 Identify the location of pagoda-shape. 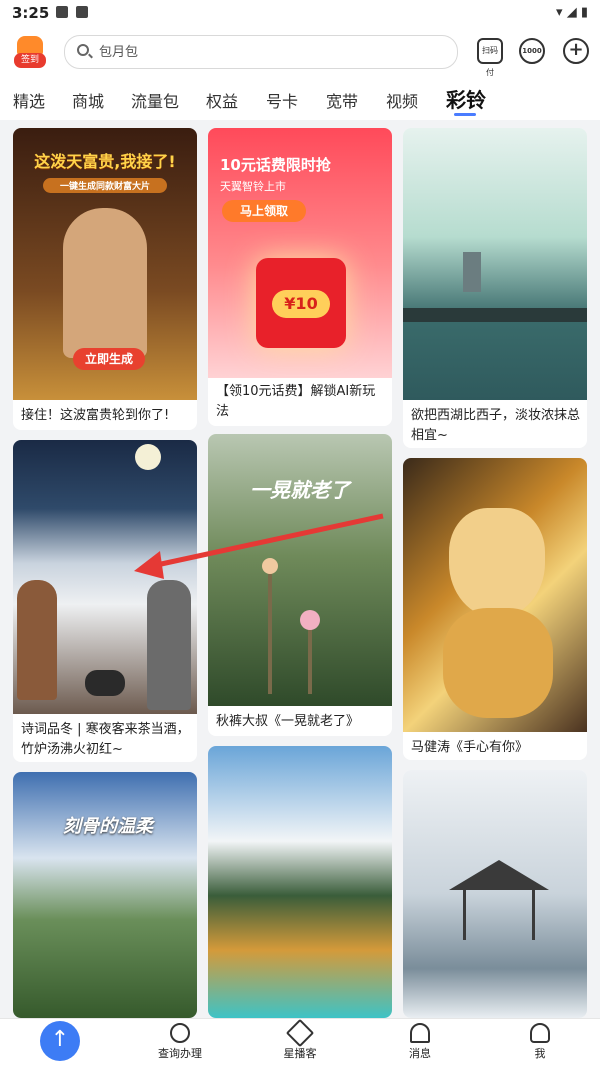
(472, 272).